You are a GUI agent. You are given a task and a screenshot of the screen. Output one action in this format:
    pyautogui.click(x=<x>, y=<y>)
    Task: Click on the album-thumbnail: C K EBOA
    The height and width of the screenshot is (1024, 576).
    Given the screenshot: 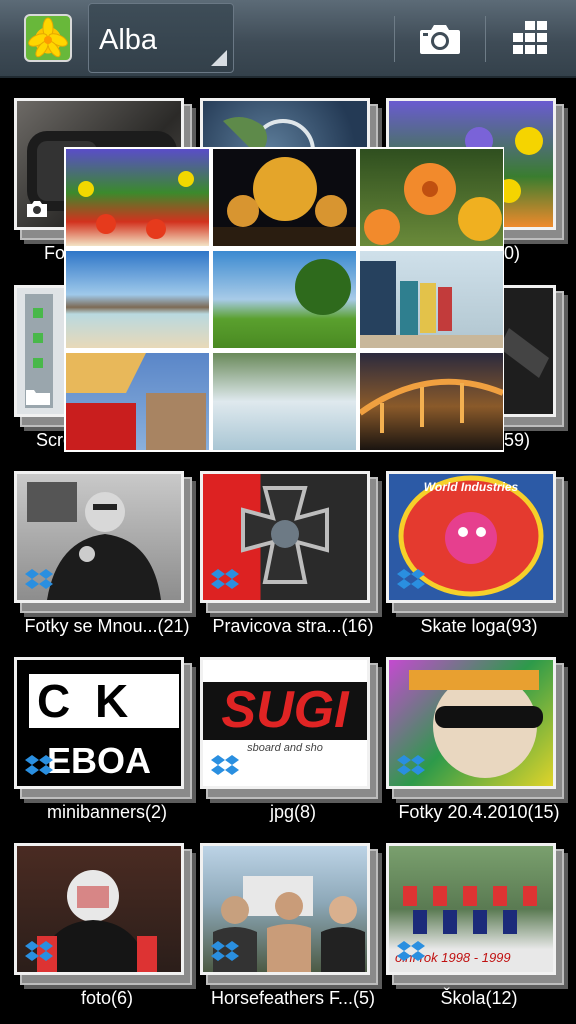 What is the action you would take?
    pyautogui.click(x=99, y=723)
    